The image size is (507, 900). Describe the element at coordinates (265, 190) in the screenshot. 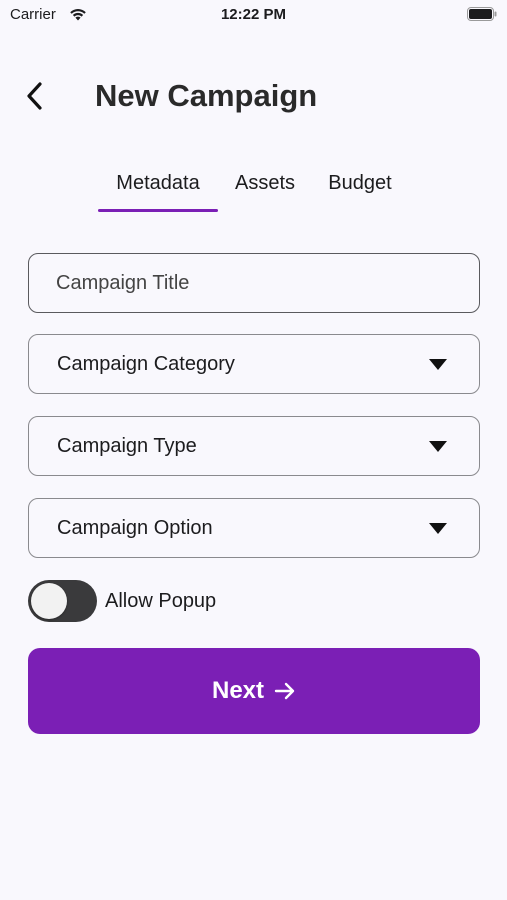

I see `tab-assets: Assets` at that location.